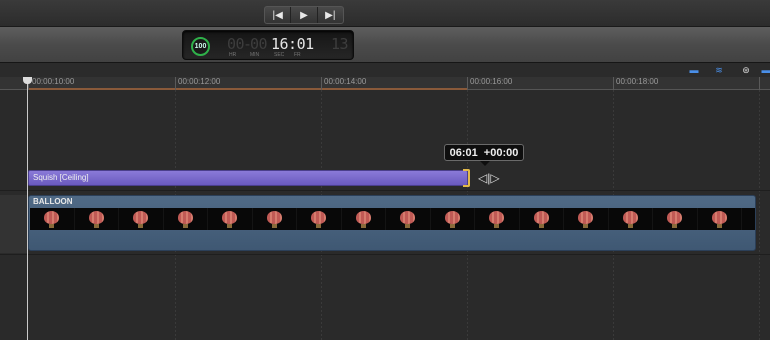  Describe the element at coordinates (345, 81) in the screenshot. I see `ruler-tick-label: 00:00:14:00` at that location.